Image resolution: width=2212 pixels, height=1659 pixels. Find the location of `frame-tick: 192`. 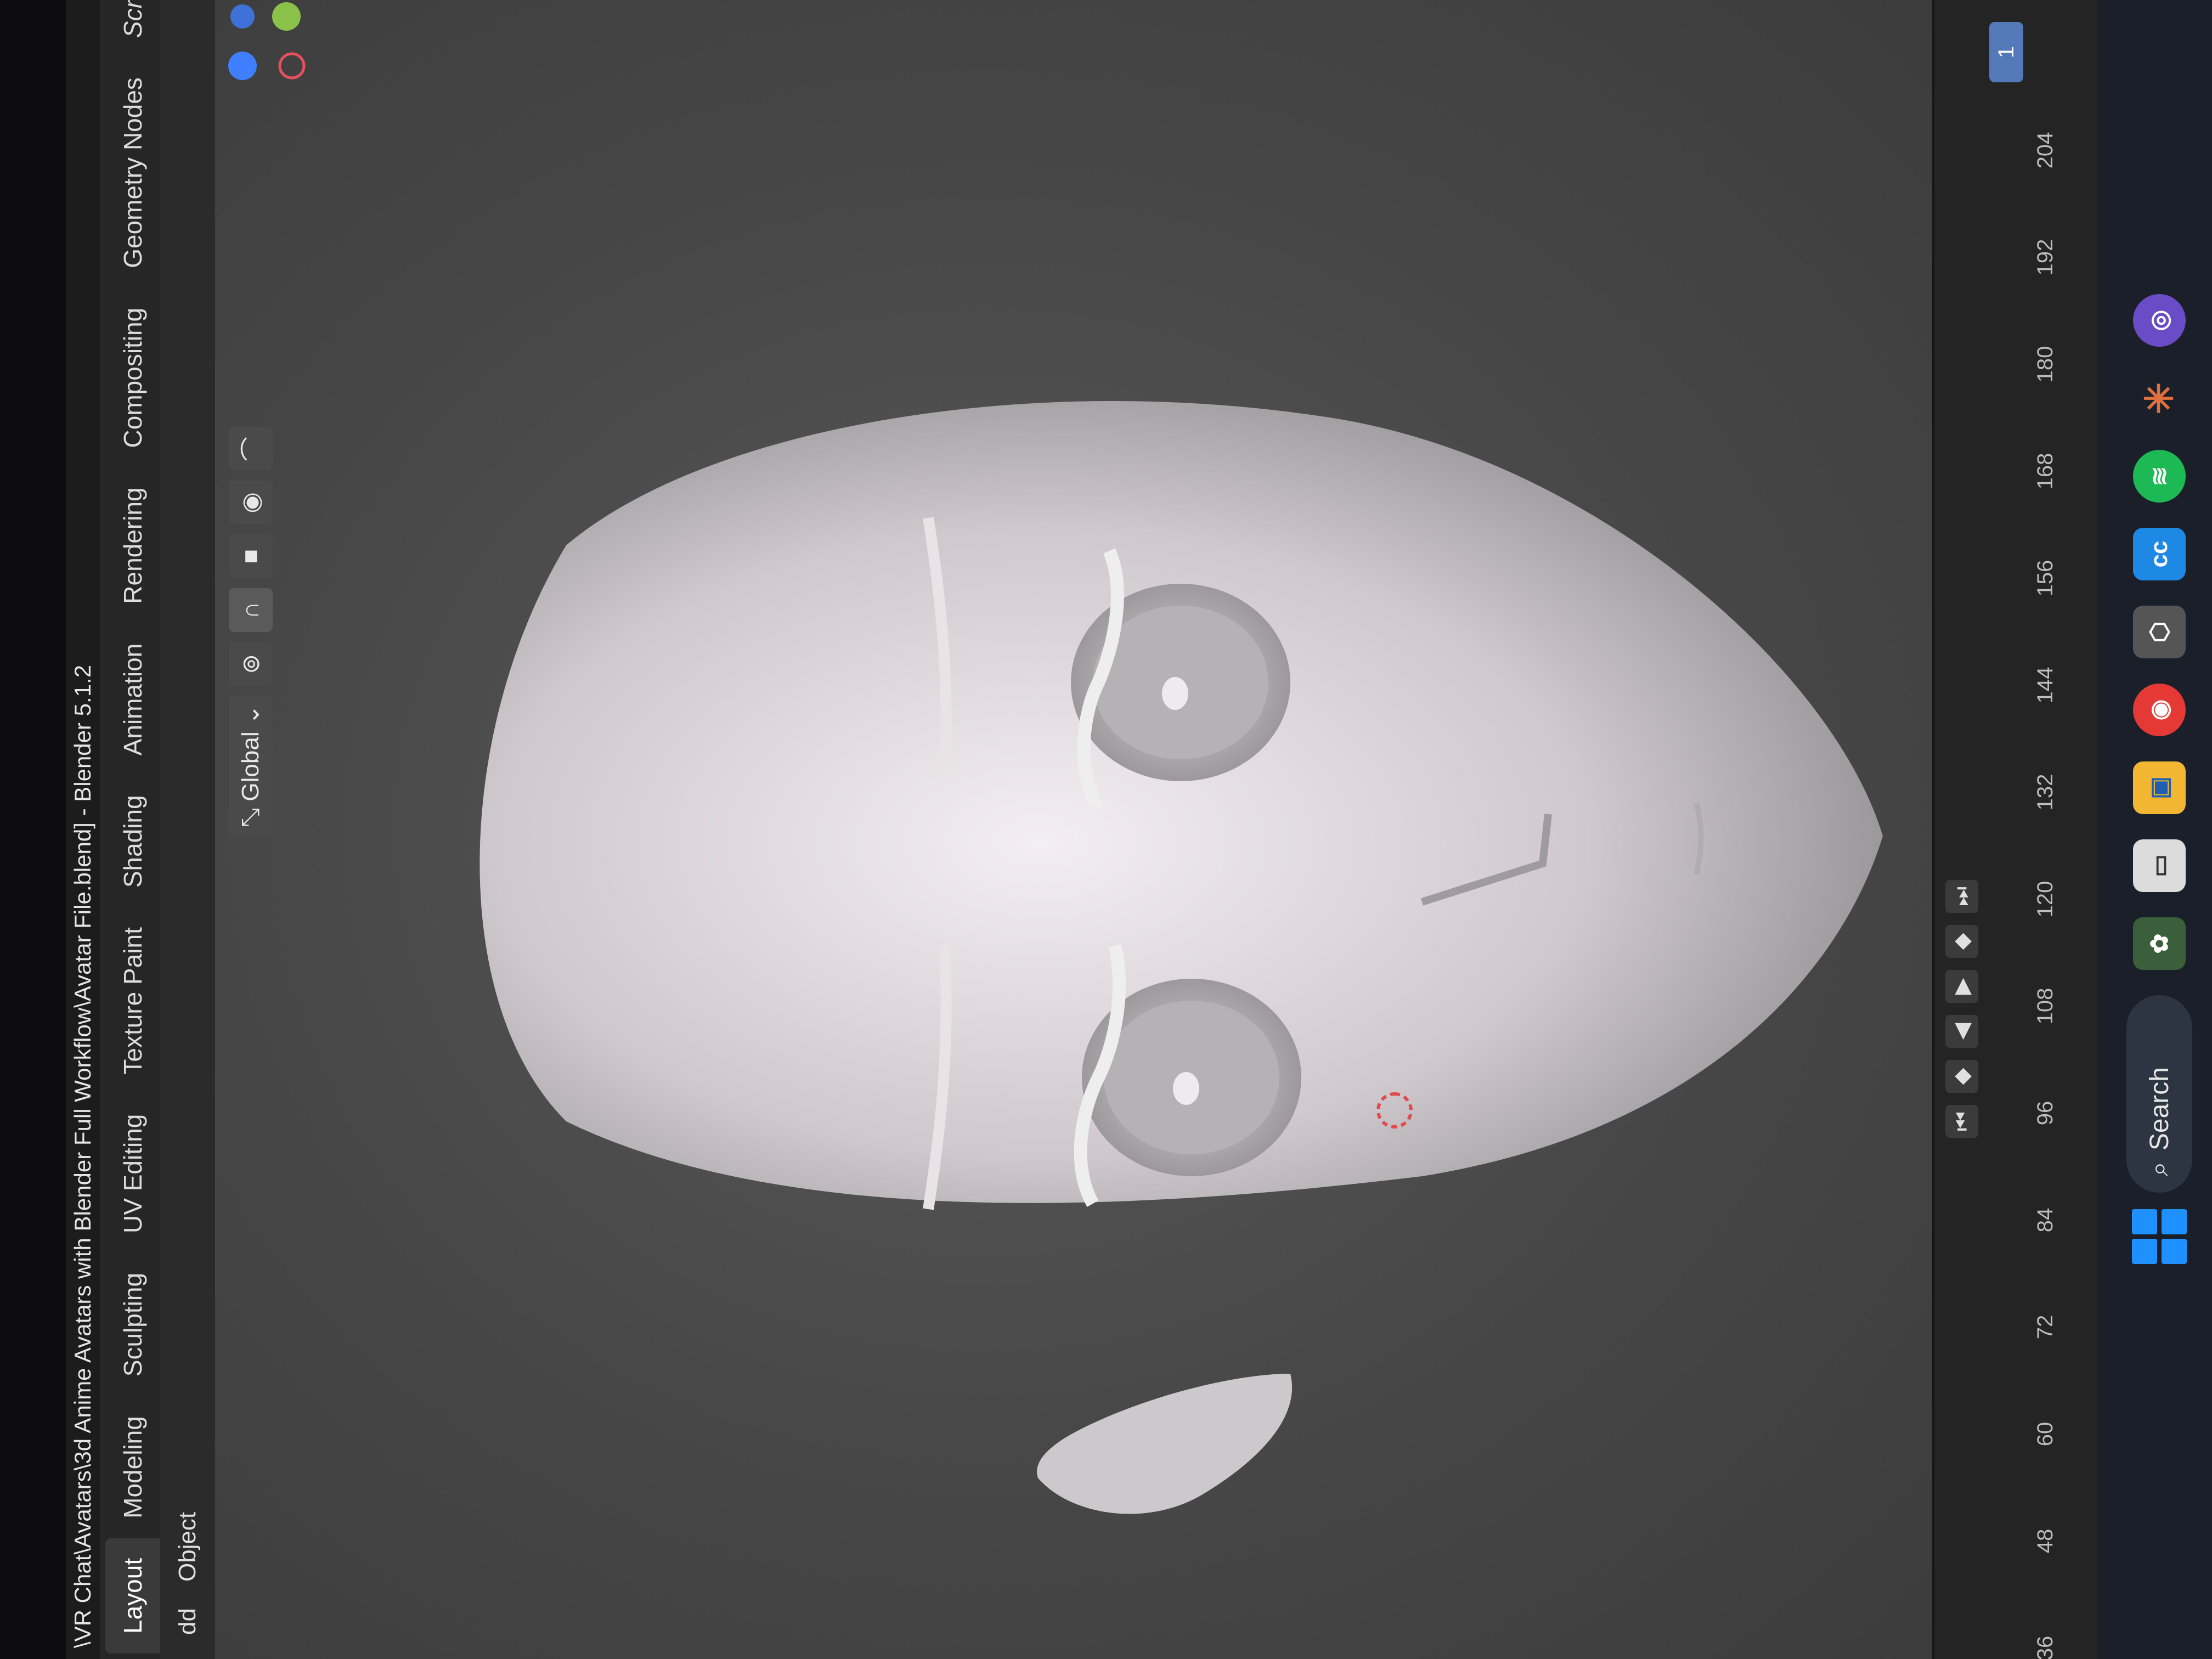

frame-tick: 192 is located at coordinates (2045, 257).